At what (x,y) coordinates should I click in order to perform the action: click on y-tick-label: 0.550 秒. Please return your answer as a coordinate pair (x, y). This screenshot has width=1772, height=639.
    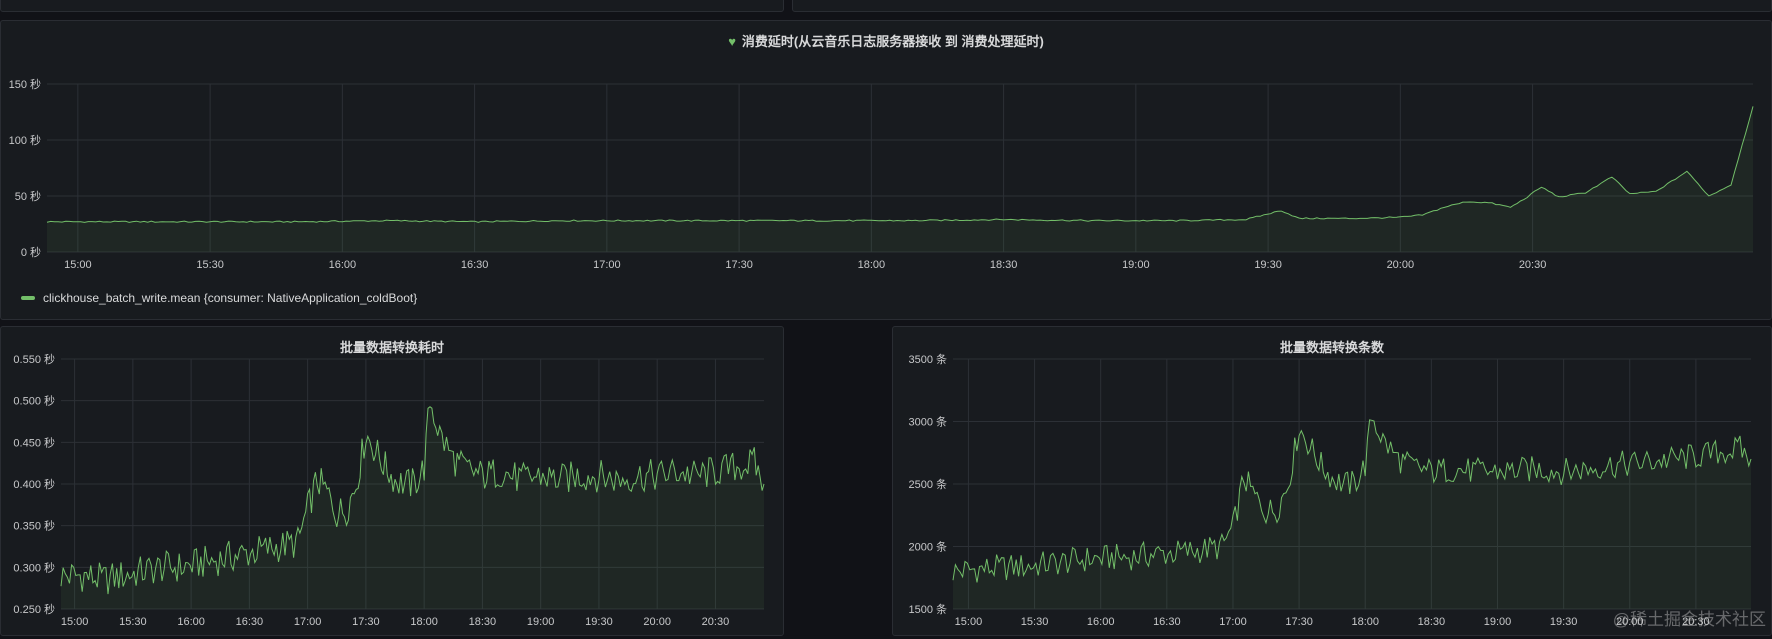
    Looking at the image, I should click on (34, 359).